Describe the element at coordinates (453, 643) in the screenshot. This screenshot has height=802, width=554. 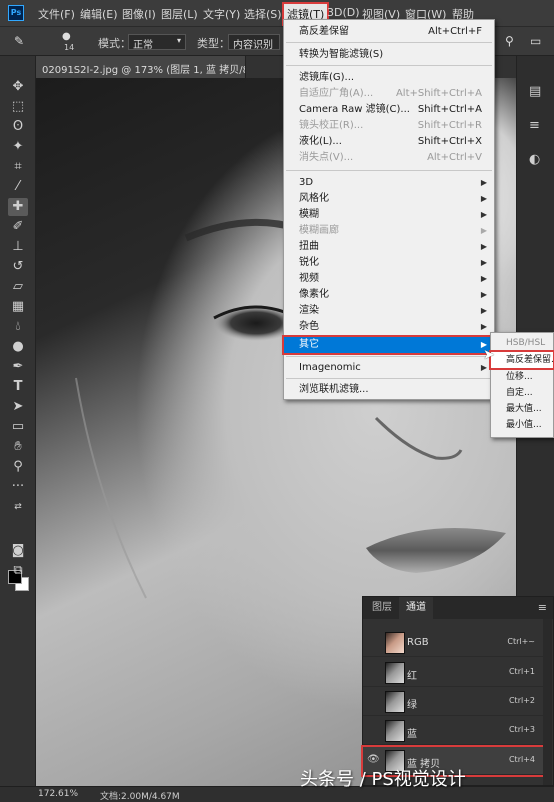
I see `channel-row-rgb: RGB Ctrl+~` at that location.